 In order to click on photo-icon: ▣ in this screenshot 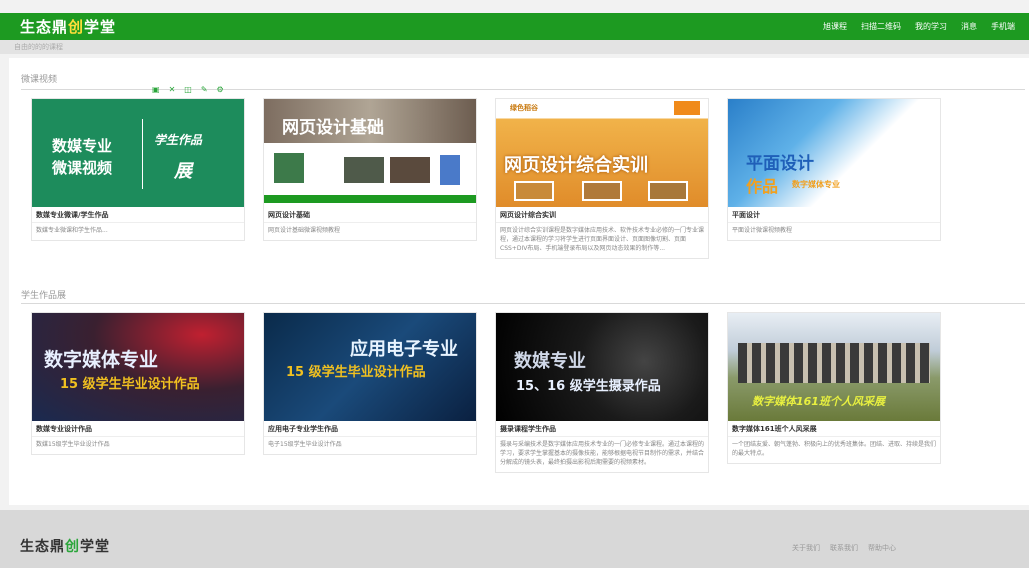, I will do `click(156, 90)`.